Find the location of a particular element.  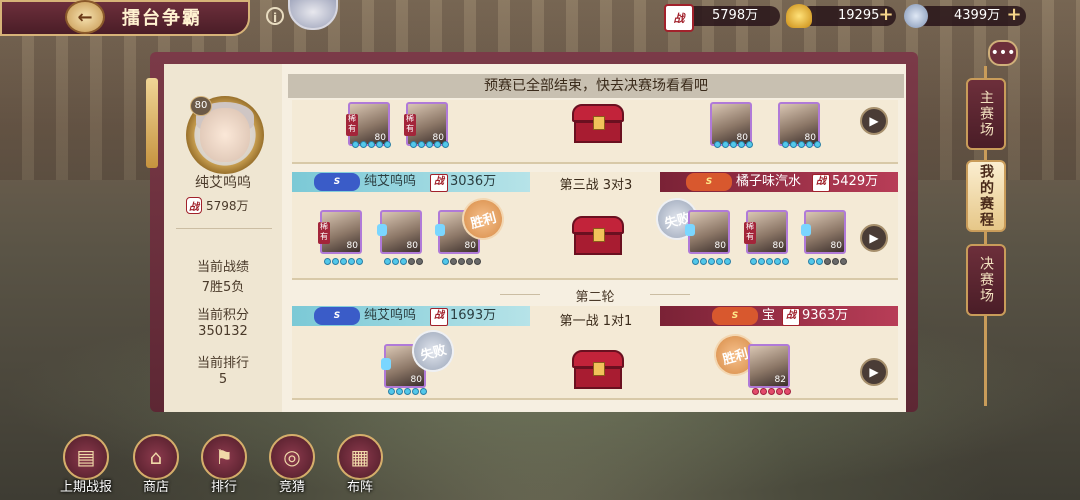

right-player-power: 9363万 is located at coordinates (825, 315).